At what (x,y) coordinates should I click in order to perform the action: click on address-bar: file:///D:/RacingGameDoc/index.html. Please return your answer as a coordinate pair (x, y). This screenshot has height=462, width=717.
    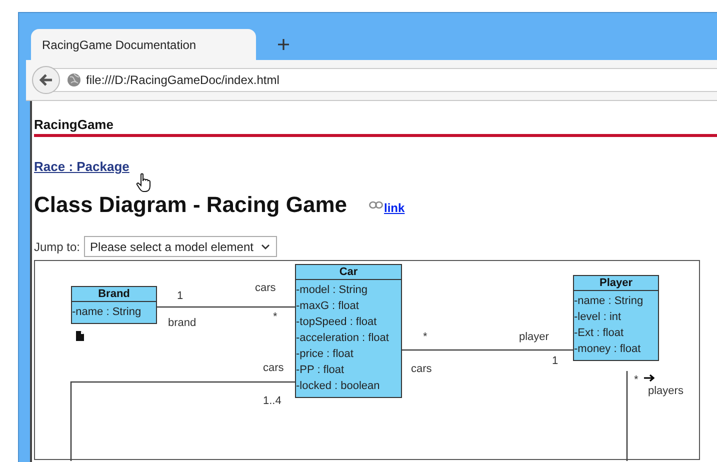
    Looking at the image, I should click on (384, 80).